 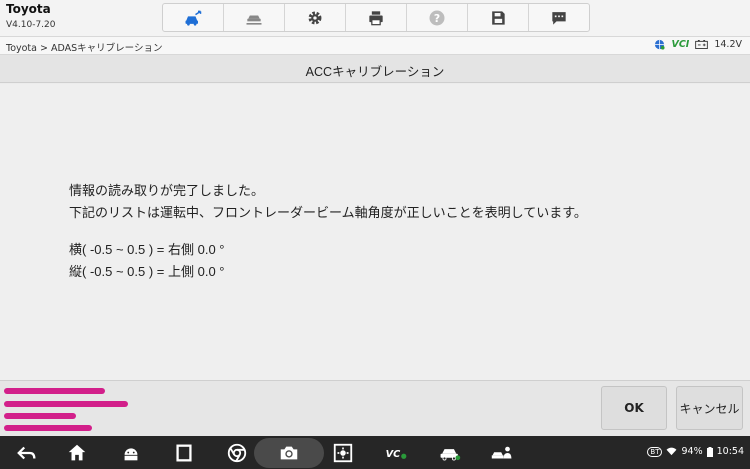 I want to click on help-icon: ?, so click(x=437, y=17).